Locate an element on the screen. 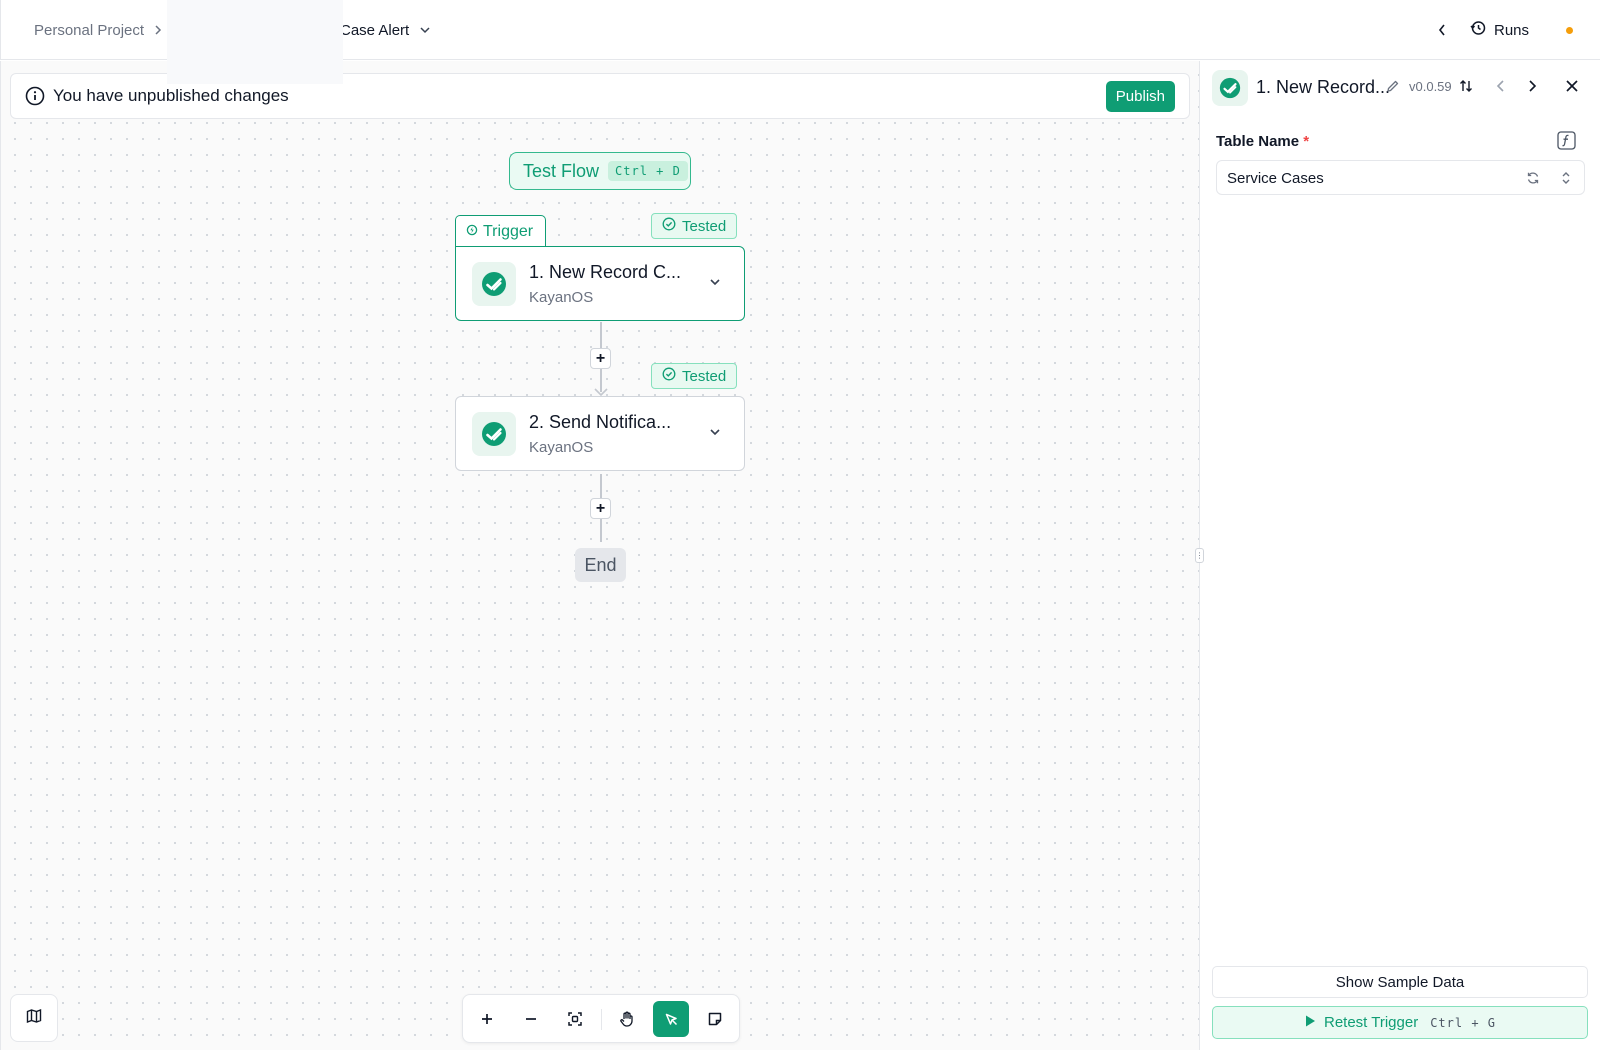 This screenshot has height=1050, width=1600. flow-menu-chevron-down-icon is located at coordinates (425, 30).